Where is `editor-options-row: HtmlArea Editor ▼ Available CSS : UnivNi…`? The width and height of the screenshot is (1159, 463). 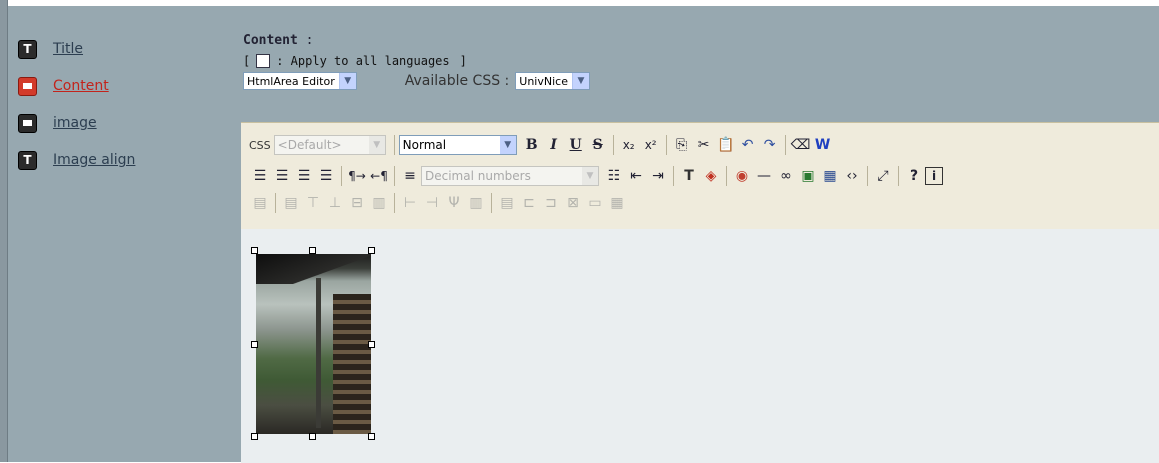 editor-options-row: HtmlArea Editor ▼ Available CSS : UnivNi… is located at coordinates (416, 81).